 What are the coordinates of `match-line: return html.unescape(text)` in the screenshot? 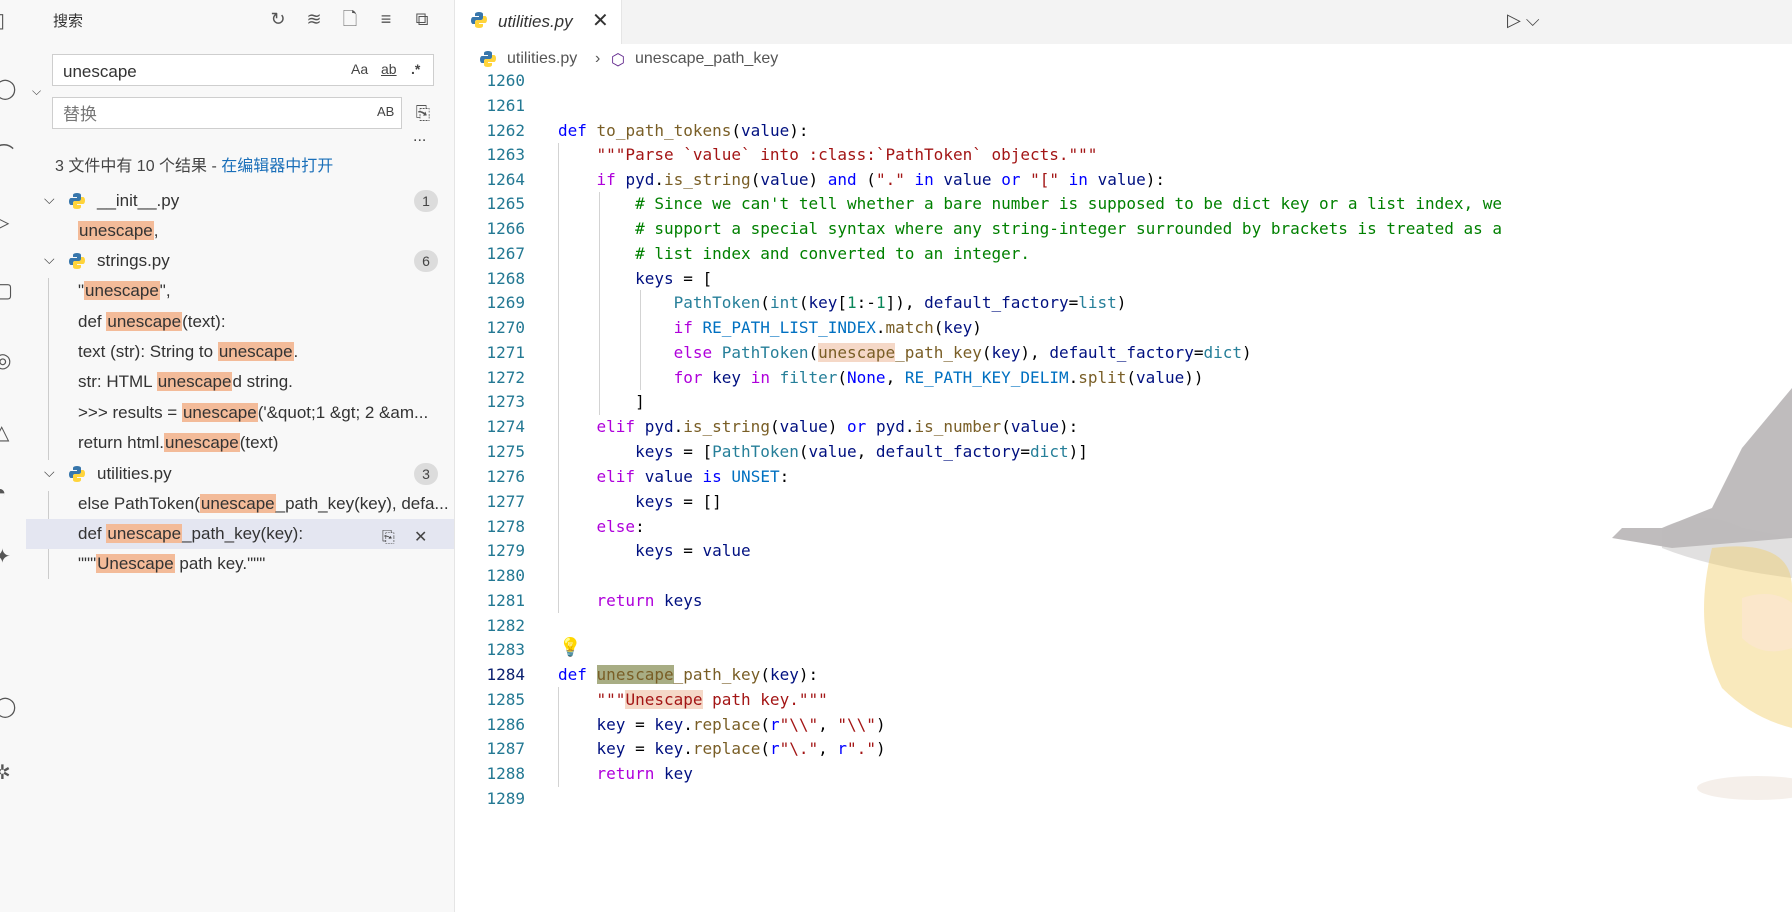 It's located at (266, 443).